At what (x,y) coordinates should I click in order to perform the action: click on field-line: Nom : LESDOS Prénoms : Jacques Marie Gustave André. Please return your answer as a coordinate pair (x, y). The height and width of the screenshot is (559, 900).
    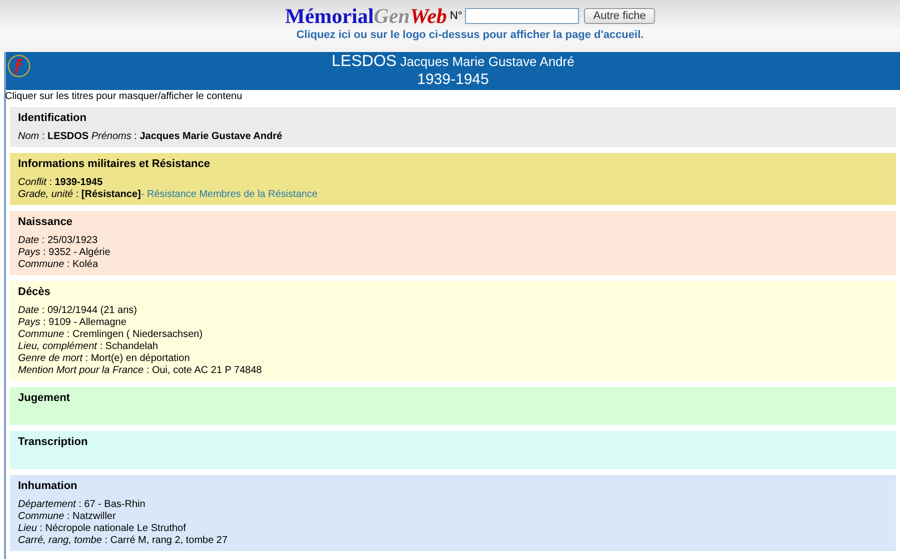
    Looking at the image, I should click on (151, 137).